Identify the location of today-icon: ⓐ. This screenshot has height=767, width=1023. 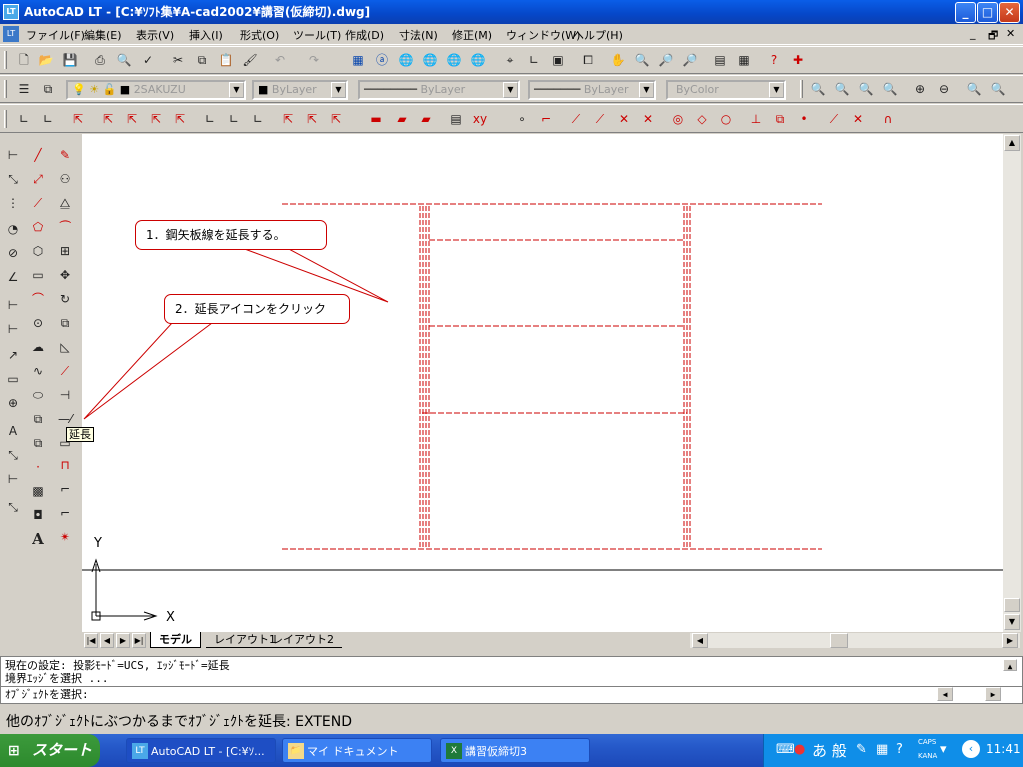
(382, 60).